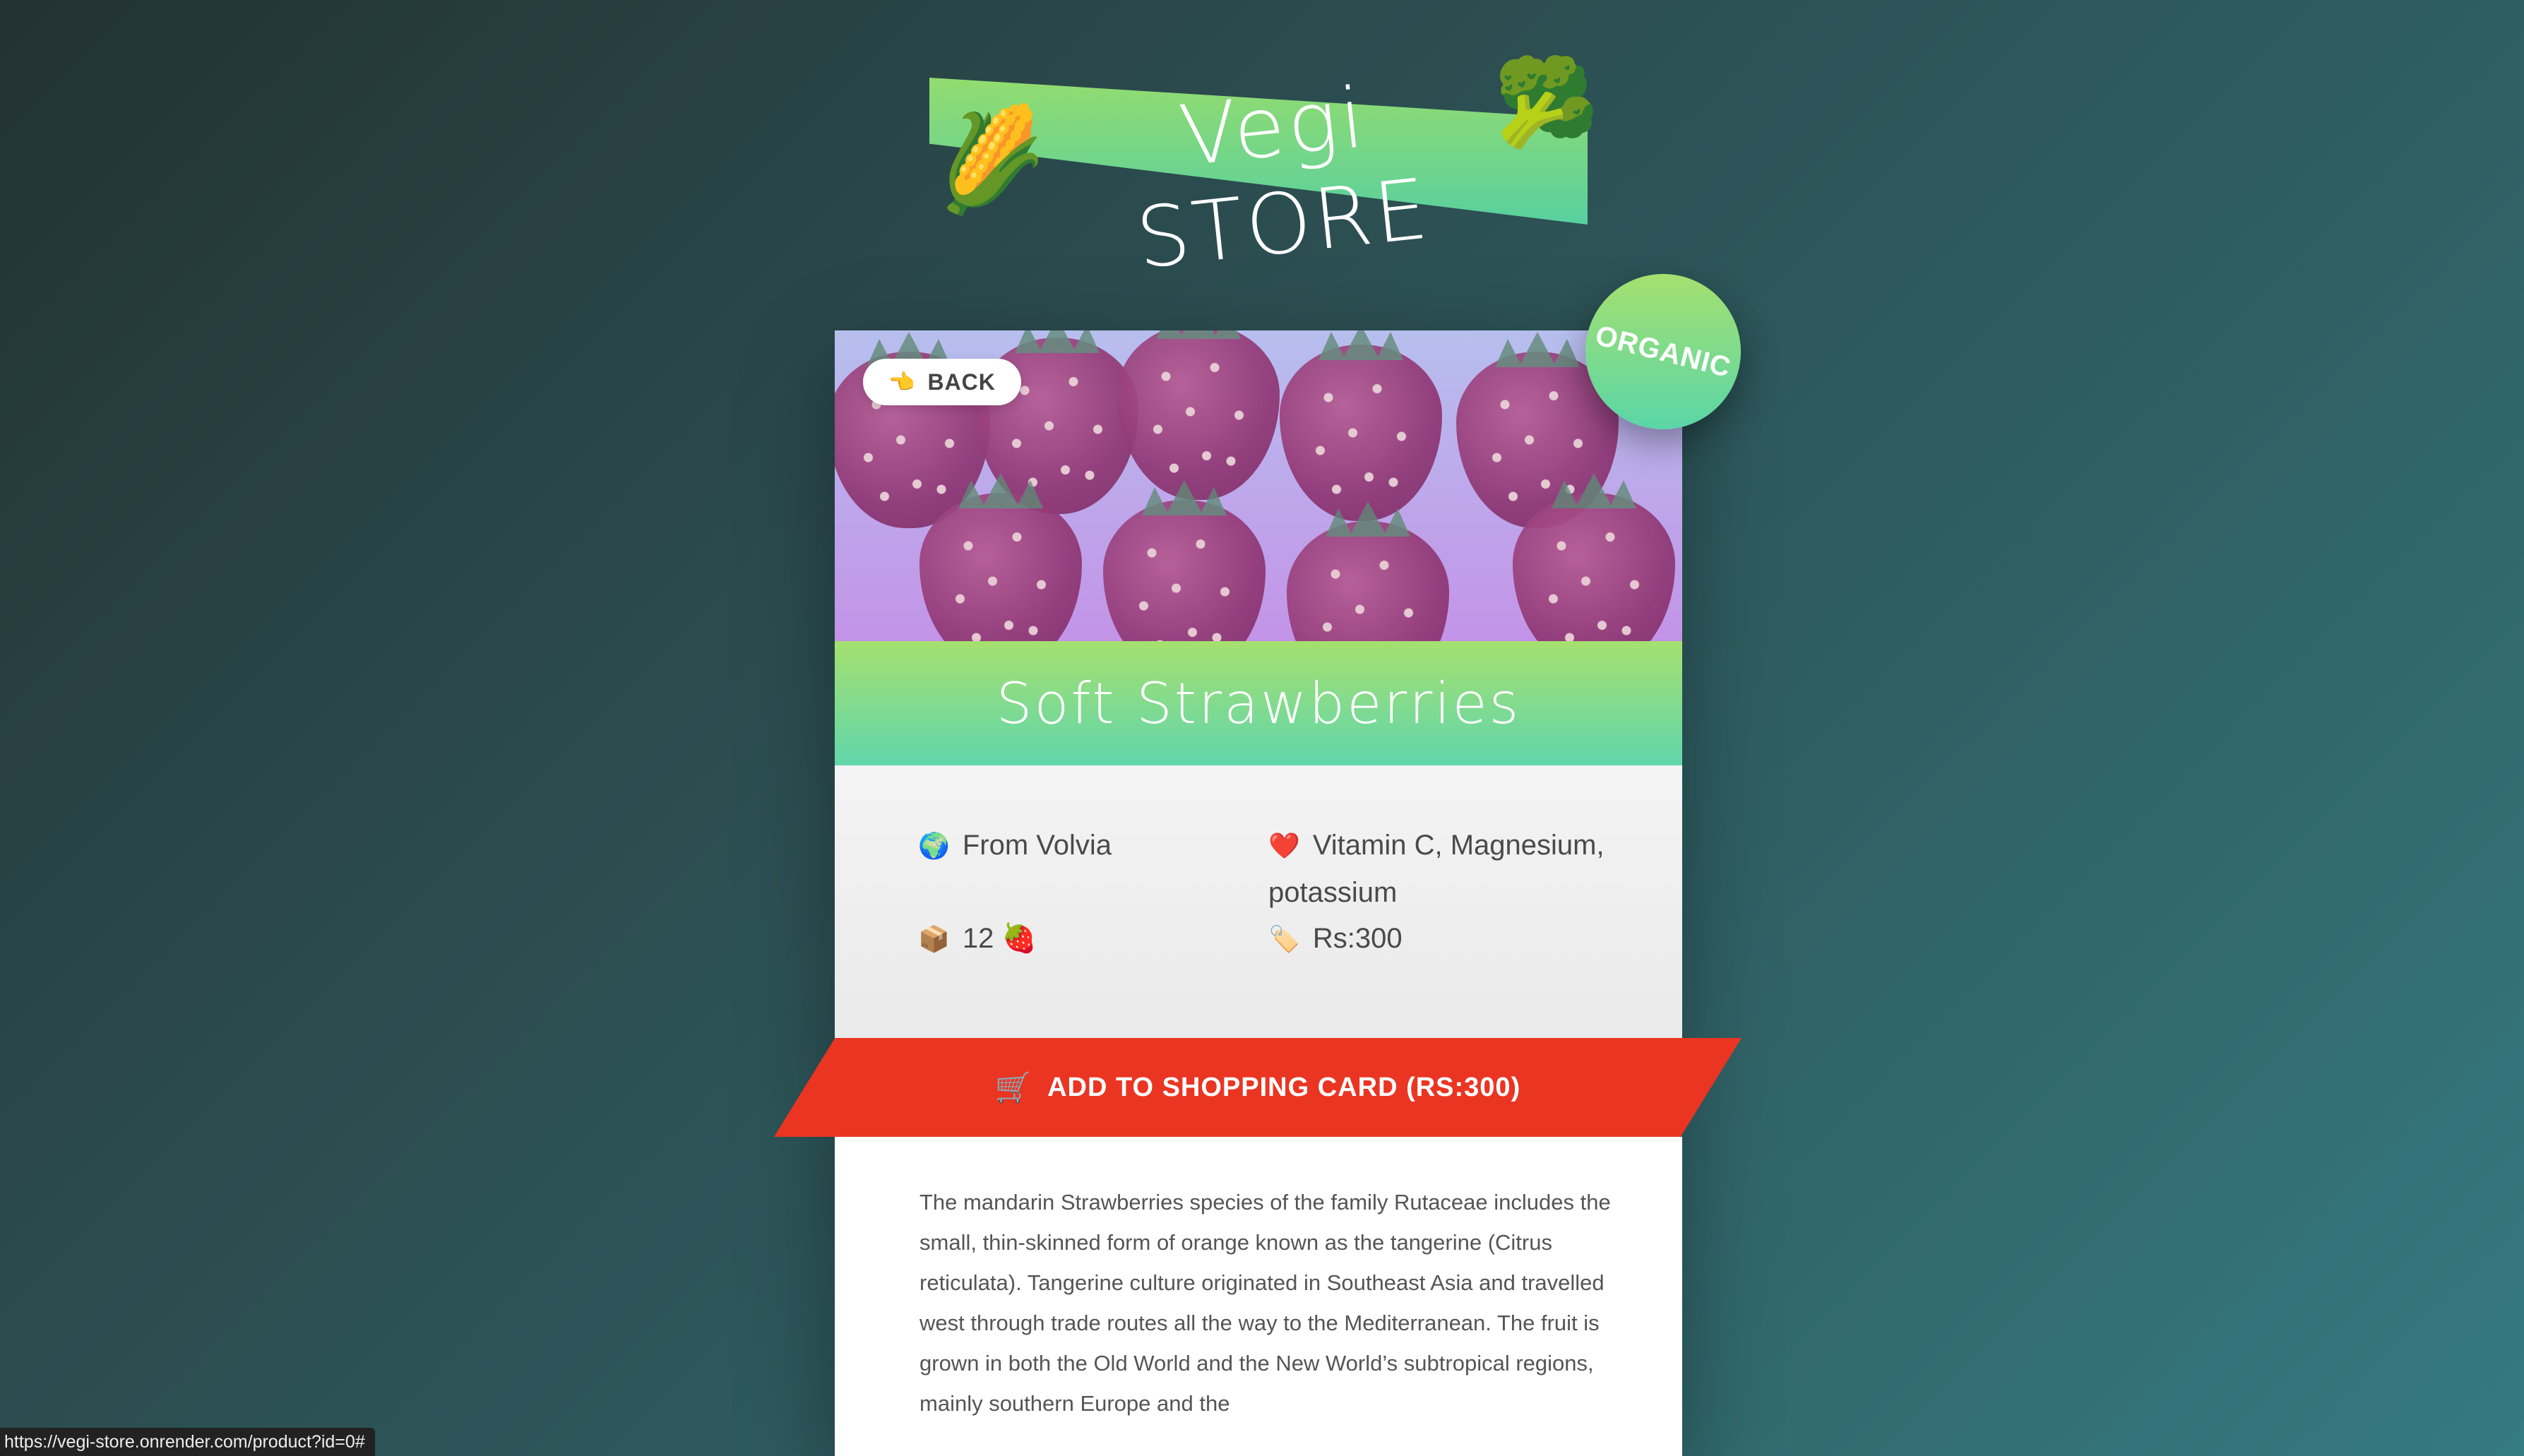  What do you see at coordinates (1284, 1087) in the screenshot?
I see `add-to-cart-label: ADD TO SHOPPING CARD (RS:300)` at bounding box center [1284, 1087].